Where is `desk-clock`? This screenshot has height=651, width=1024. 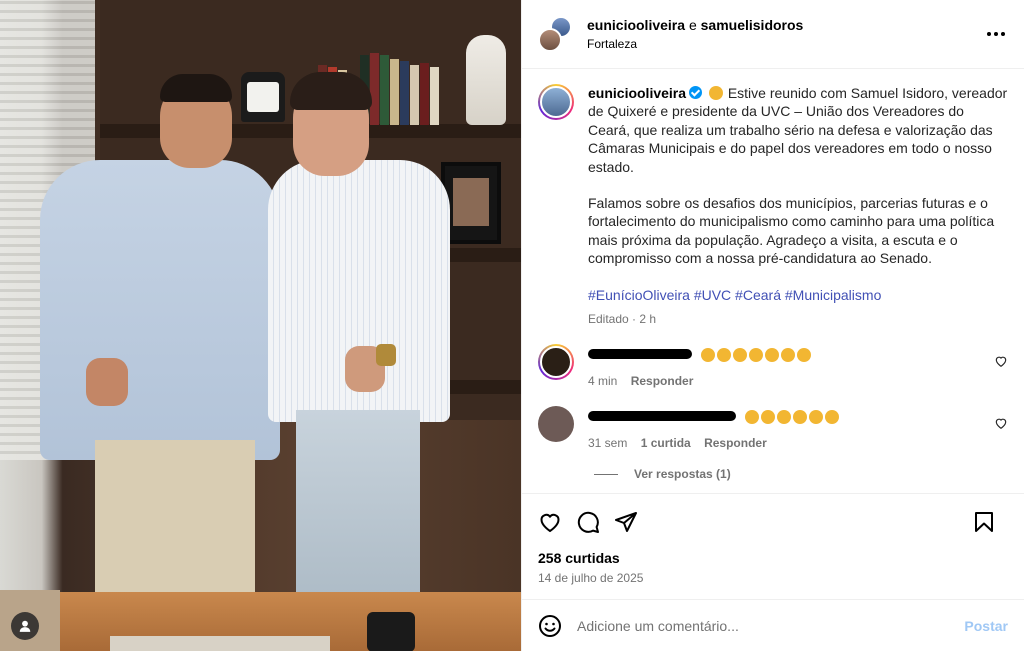 desk-clock is located at coordinates (263, 97).